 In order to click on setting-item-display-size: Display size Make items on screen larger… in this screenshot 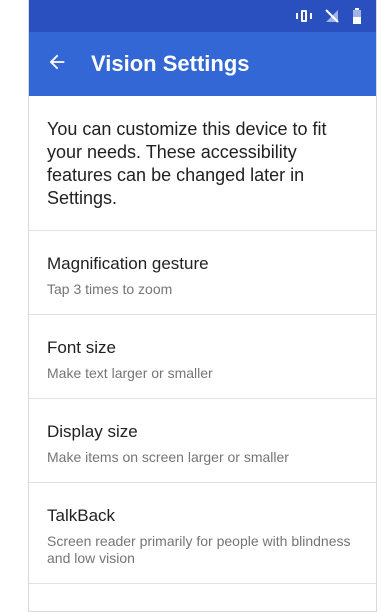, I will do `click(202, 441)`.